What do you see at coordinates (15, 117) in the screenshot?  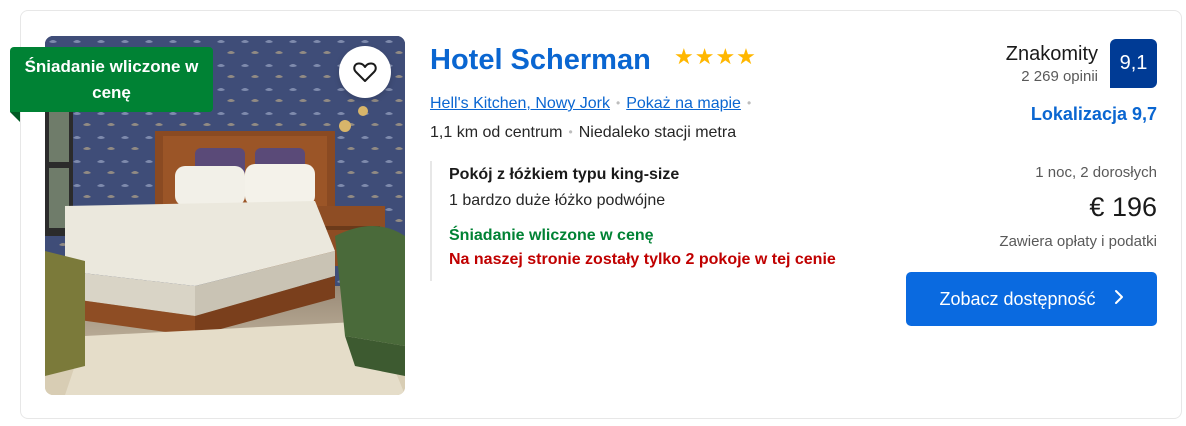 I see `ribbon-fold` at bounding box center [15, 117].